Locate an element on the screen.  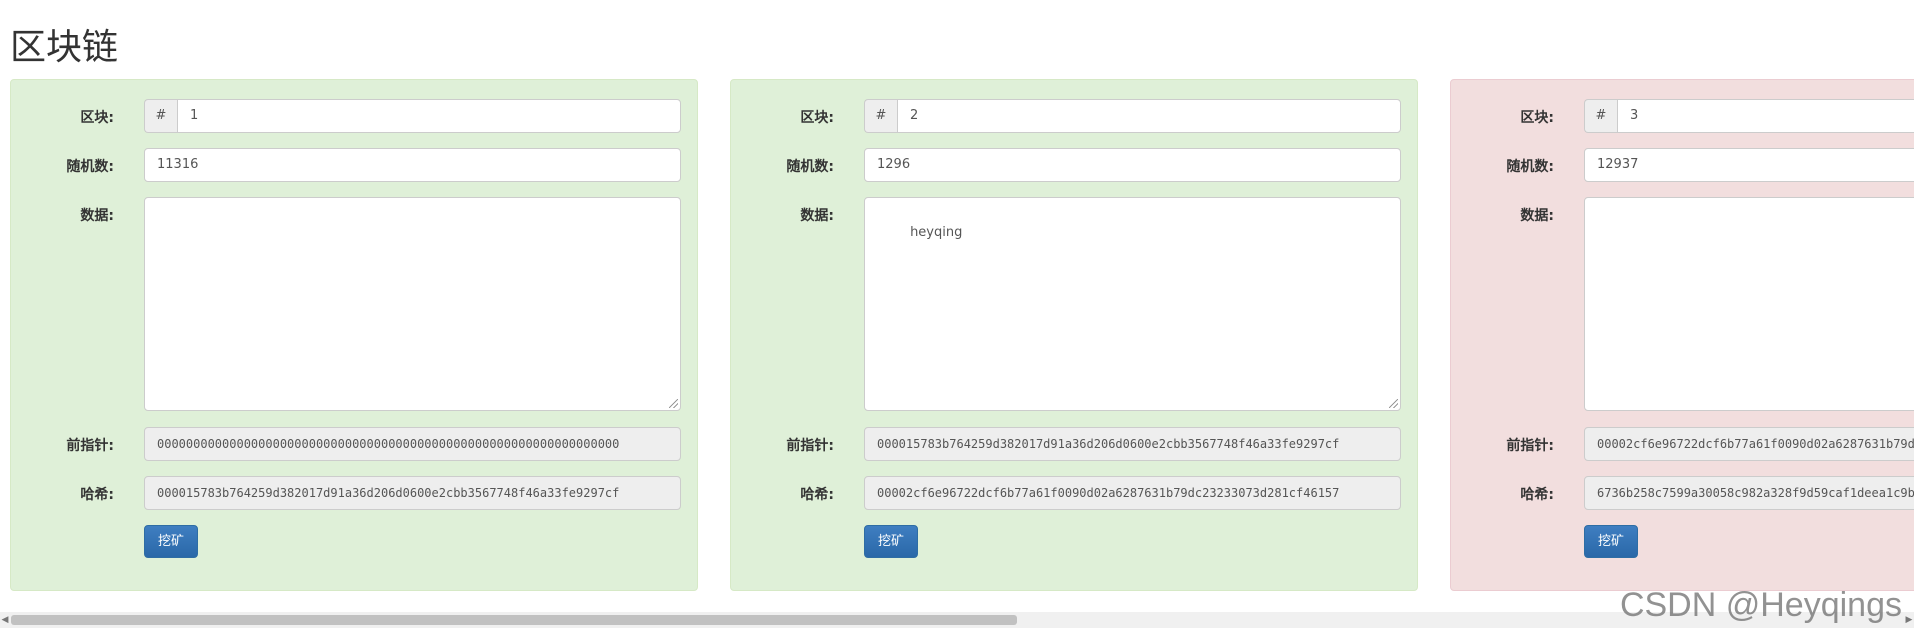
data-text: heyqing is located at coordinates (936, 232).